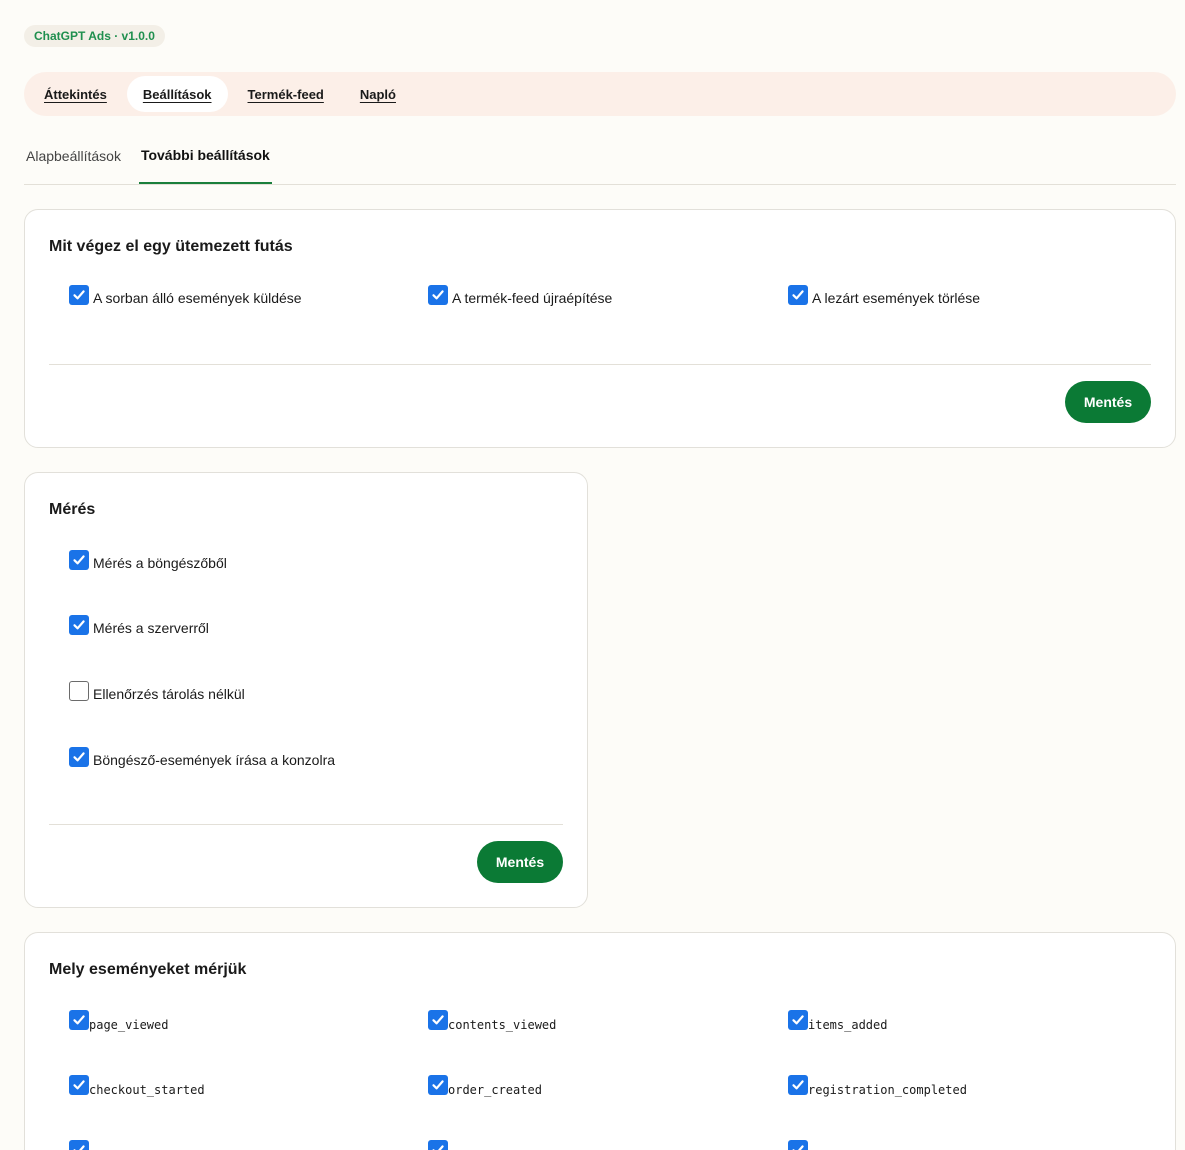 This screenshot has height=1150, width=1185. I want to click on event-checkout-started: checkout_started, so click(137, 1086).